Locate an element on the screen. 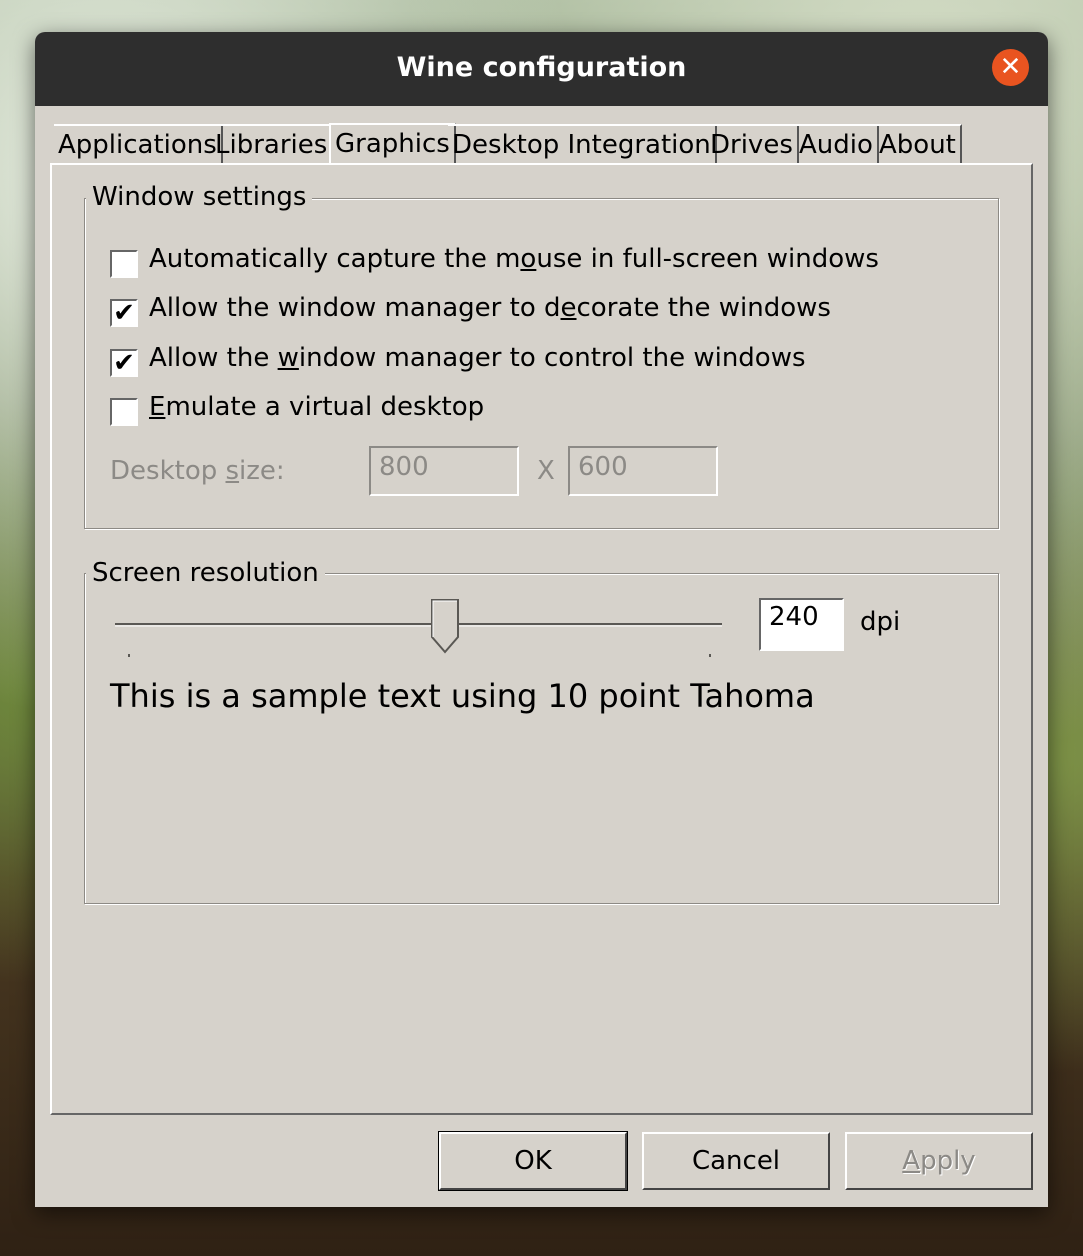 This screenshot has width=1083, height=1256. cancel-button: Cancel is located at coordinates (736, 1161).